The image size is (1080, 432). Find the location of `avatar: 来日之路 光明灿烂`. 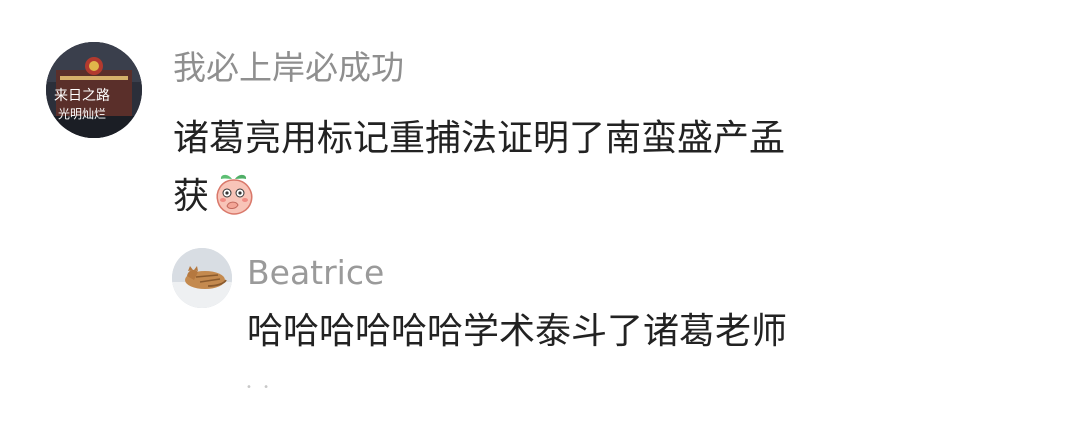

avatar: 来日之路 光明灿烂 is located at coordinates (94, 90).